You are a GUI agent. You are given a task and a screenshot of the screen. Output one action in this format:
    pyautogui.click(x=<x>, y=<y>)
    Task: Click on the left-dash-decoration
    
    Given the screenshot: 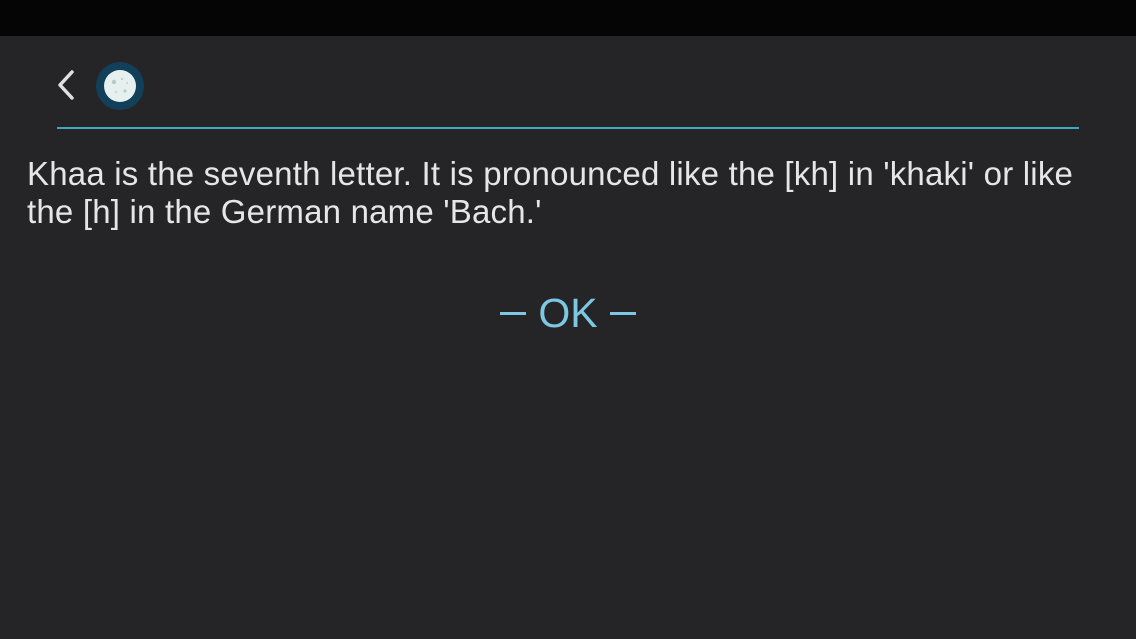 What is the action you would take?
    pyautogui.click(x=513, y=313)
    